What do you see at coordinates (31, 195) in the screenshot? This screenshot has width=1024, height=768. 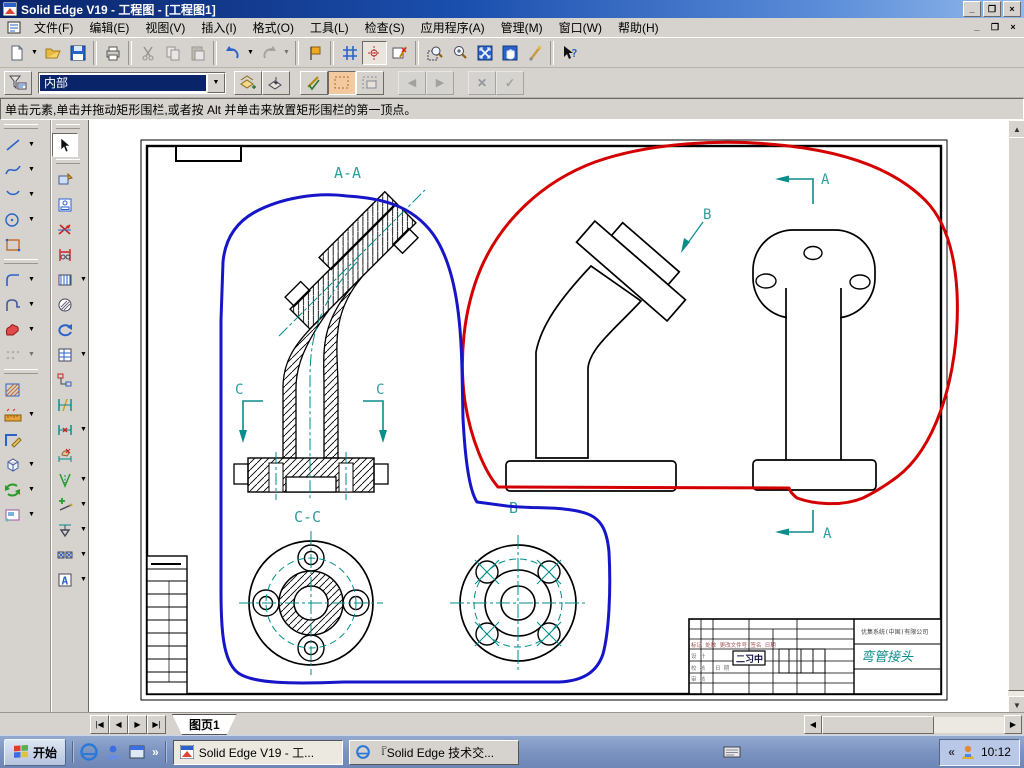 I see `arc-tool-dropdown: ▼` at bounding box center [31, 195].